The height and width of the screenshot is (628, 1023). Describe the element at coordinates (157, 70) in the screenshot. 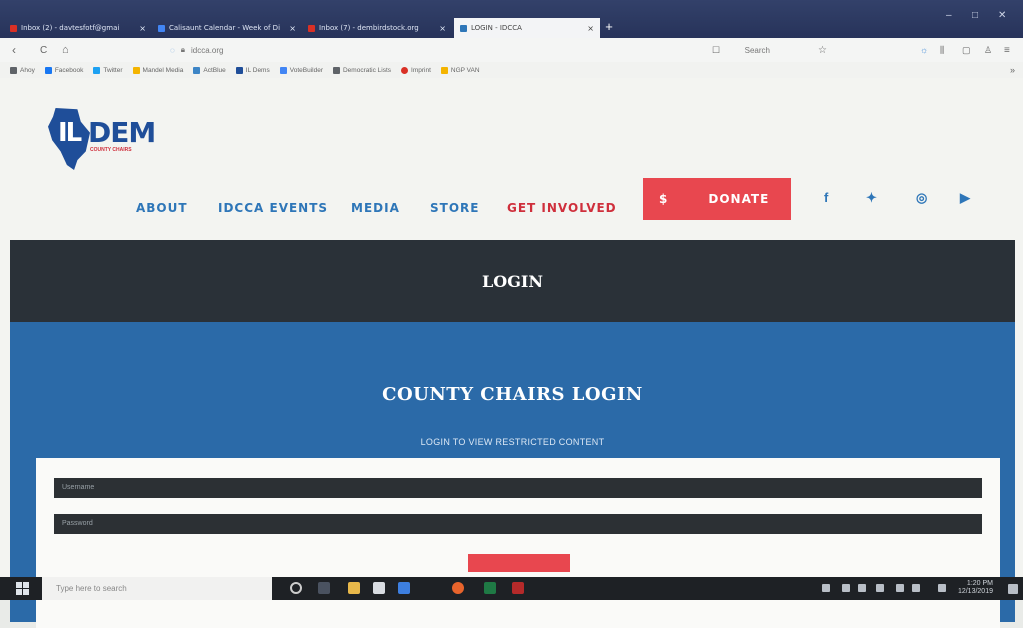

I see `bookmark-item: Mandel Media` at that location.